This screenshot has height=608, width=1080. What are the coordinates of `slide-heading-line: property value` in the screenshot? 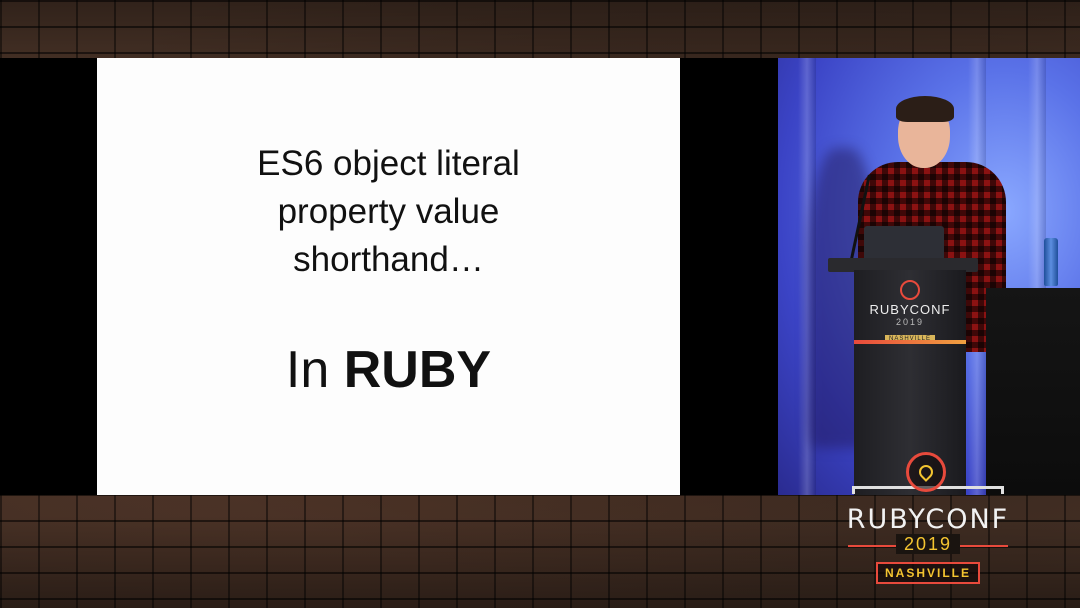 It's located at (388, 211).